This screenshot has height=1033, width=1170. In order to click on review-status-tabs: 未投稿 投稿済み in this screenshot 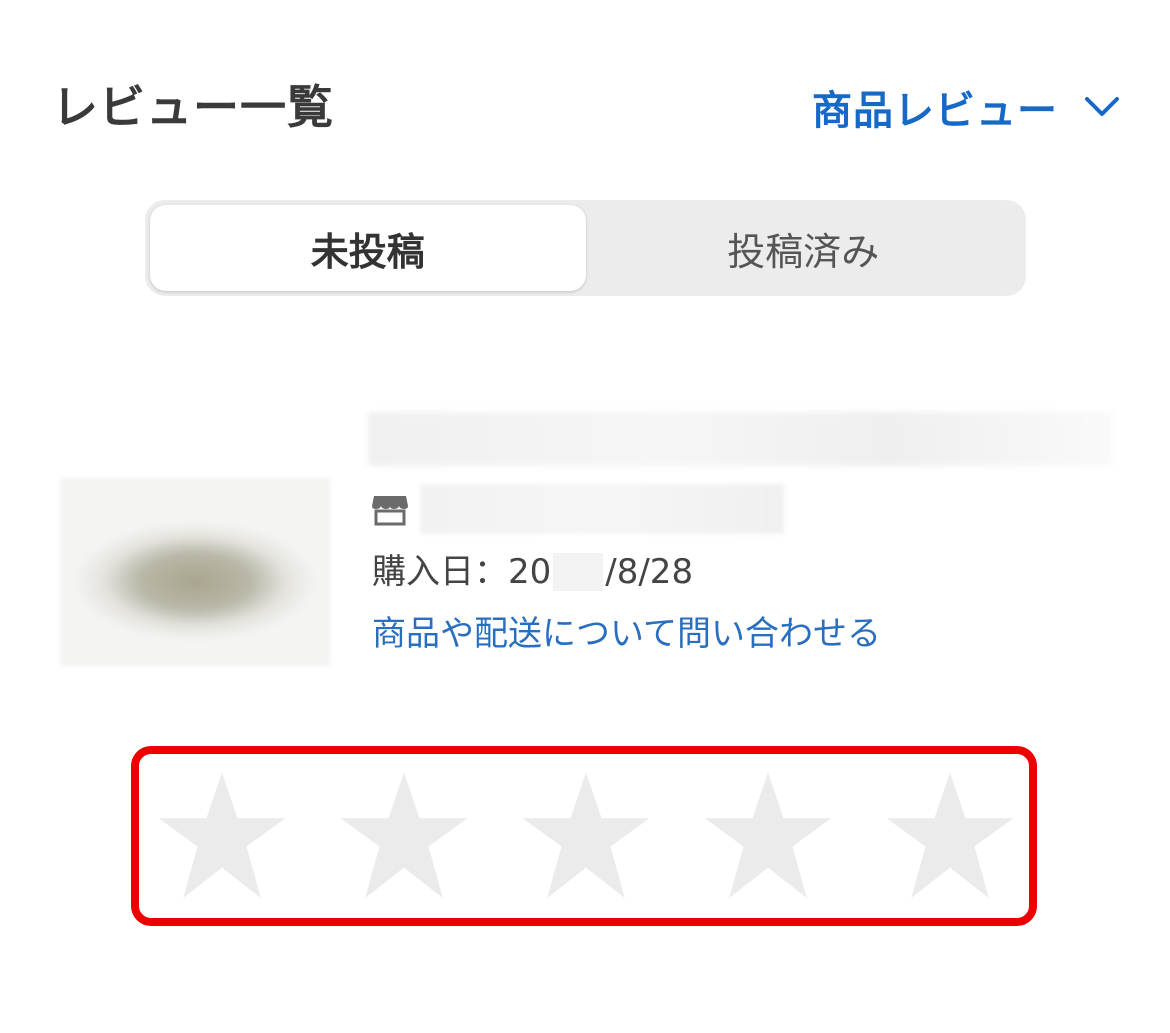, I will do `click(585, 248)`.